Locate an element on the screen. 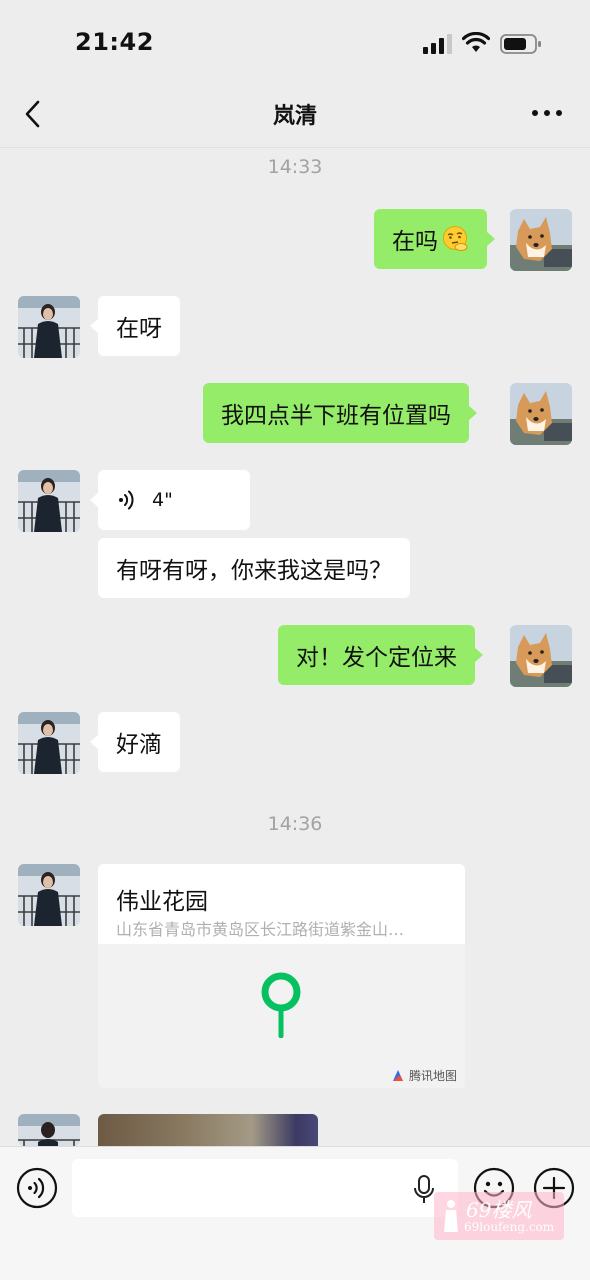 Image resolution: width=590 pixels, height=1280 pixels. voice-message-bubble: 4" is located at coordinates (170, 500).